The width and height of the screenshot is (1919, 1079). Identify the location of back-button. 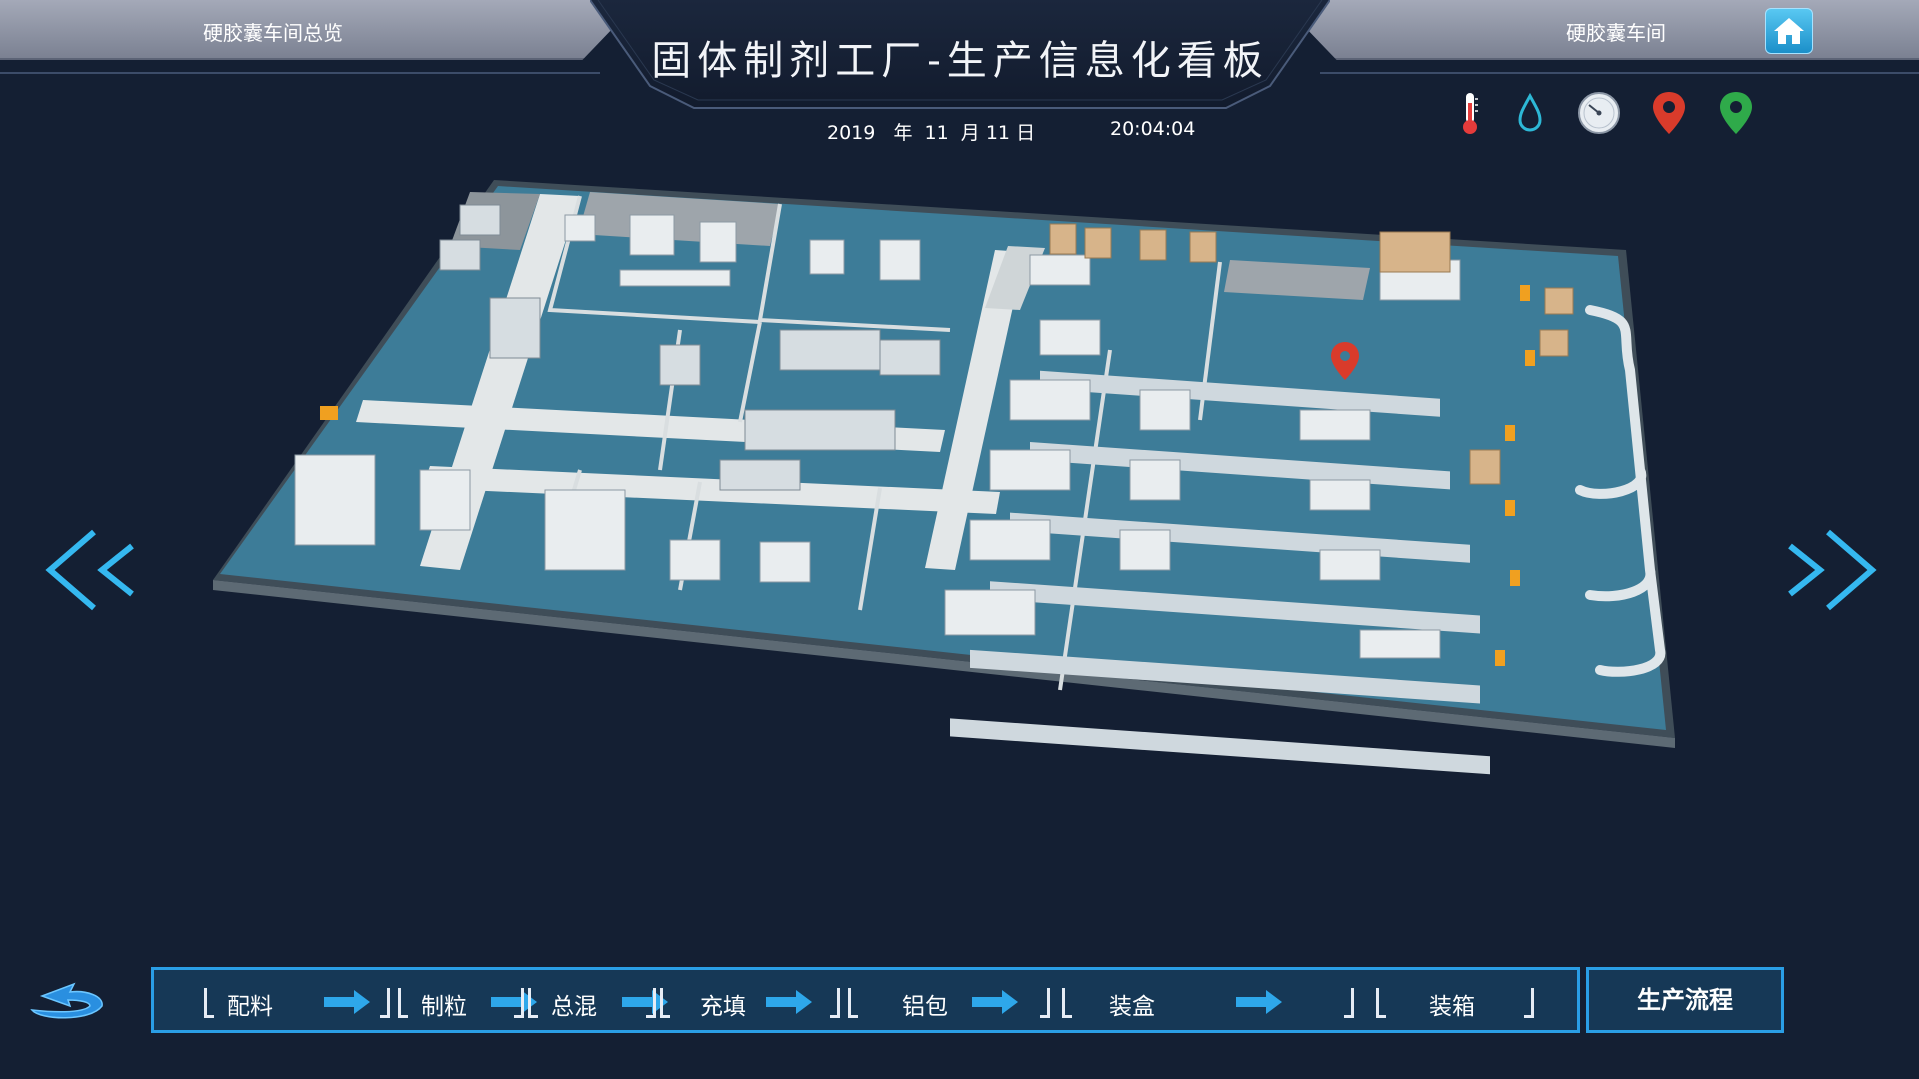
(64, 1004).